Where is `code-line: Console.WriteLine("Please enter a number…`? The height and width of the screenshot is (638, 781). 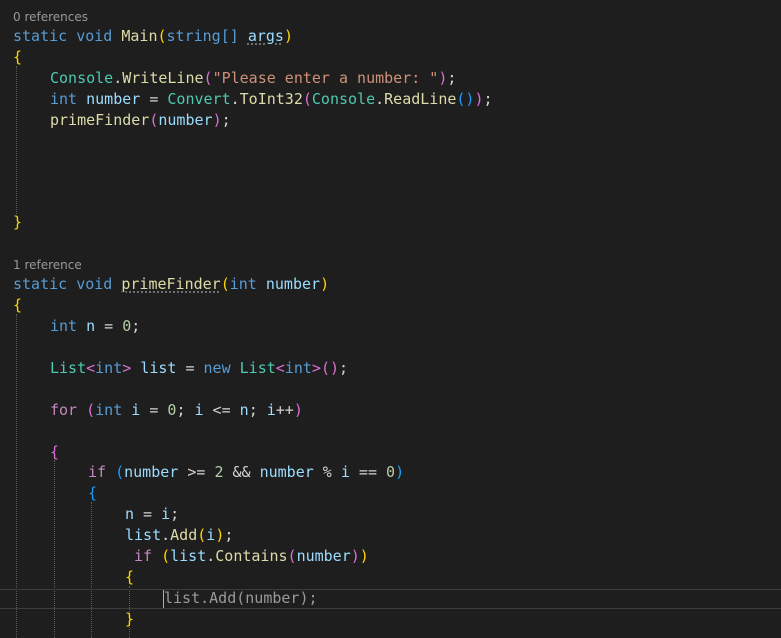 code-line: Console.WriteLine("Please enter a number… is located at coordinates (253, 78).